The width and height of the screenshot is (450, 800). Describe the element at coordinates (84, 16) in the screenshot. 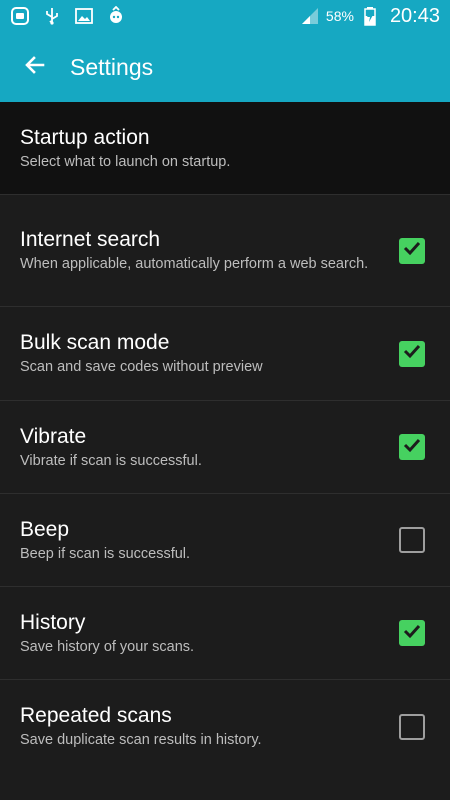

I see `gallery-icon` at that location.